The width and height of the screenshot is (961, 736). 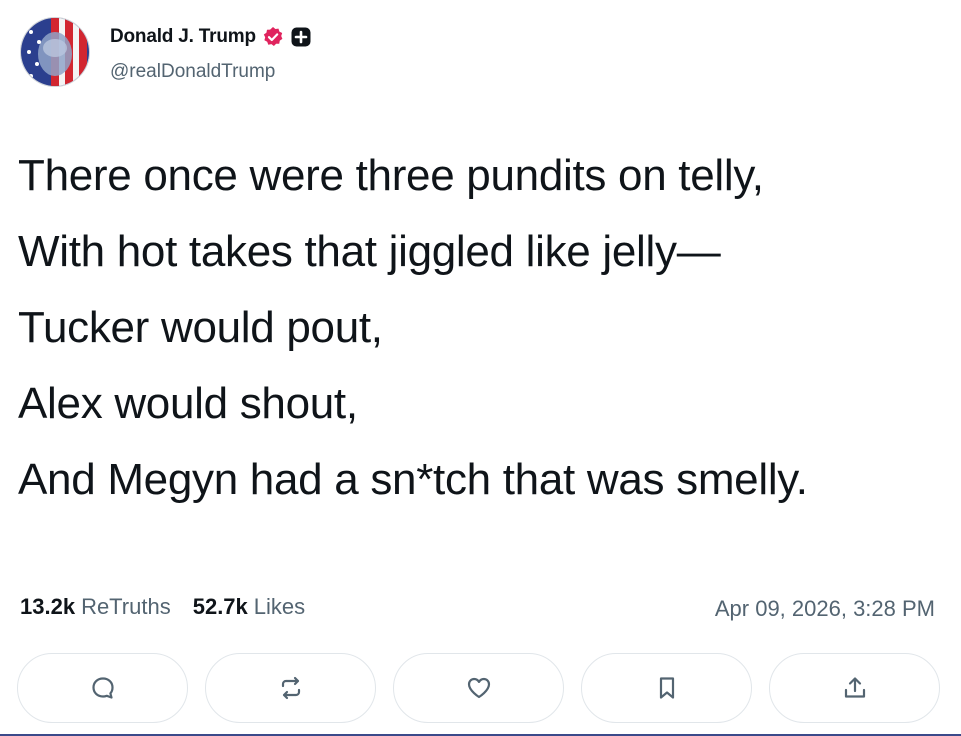 I want to click on retruth-button, so click(x=290, y=688).